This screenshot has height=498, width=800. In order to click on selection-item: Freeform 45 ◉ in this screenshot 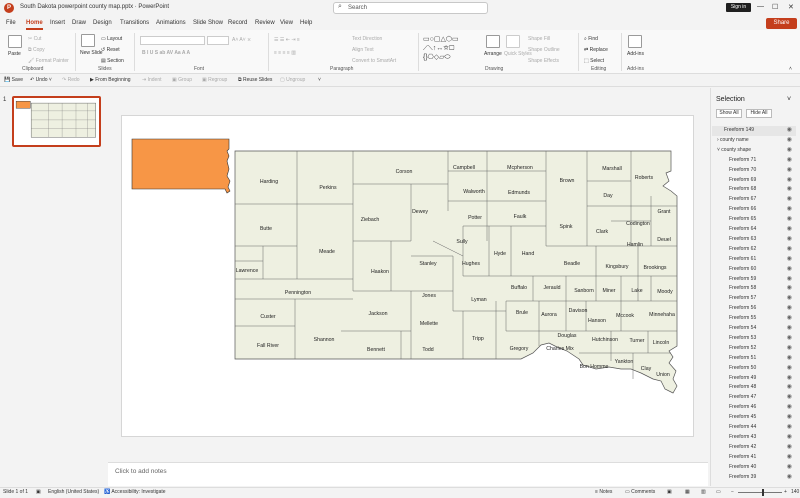, I will do `click(754, 418)`.